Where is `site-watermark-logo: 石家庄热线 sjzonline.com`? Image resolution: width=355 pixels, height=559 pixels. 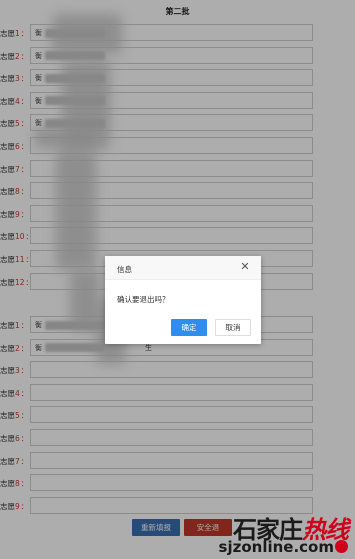 site-watermark-logo: 石家庄热线 sjzonline.com is located at coordinates (279, 533).